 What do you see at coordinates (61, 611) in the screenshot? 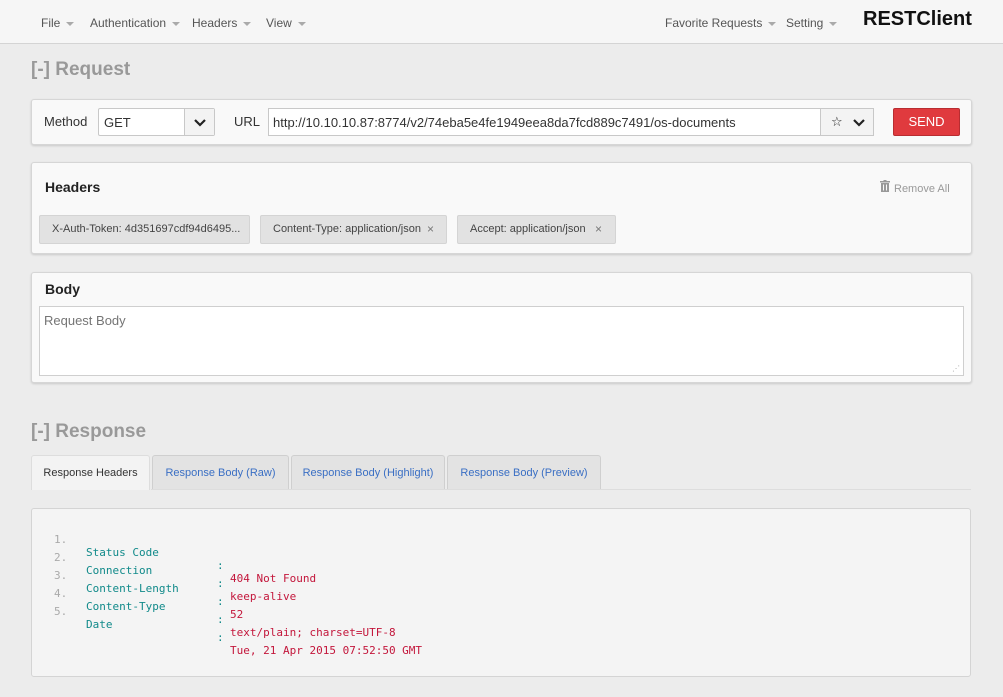
I see `line-number: 5.` at bounding box center [61, 611].